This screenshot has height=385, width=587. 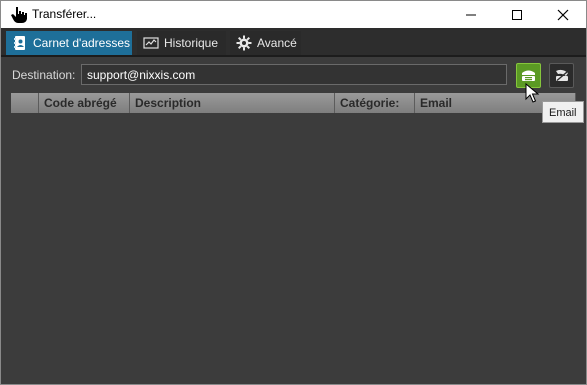 I want to click on destination-input, so click(x=294, y=74).